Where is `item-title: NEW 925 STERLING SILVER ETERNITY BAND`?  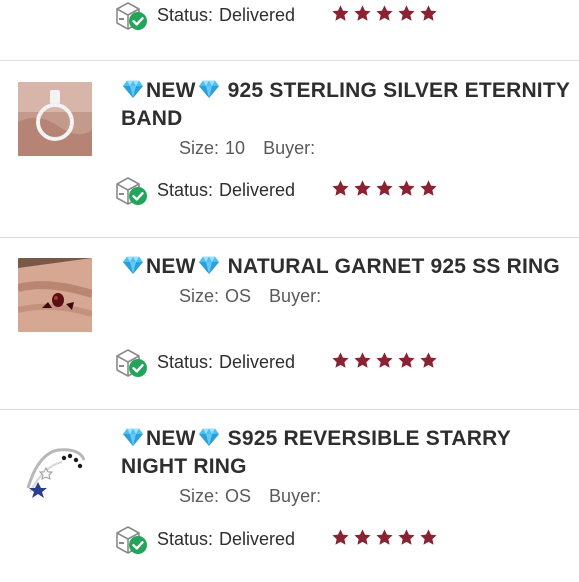 item-title: NEW 925 STERLING SILVER ETERNITY BAND is located at coordinates (347, 105).